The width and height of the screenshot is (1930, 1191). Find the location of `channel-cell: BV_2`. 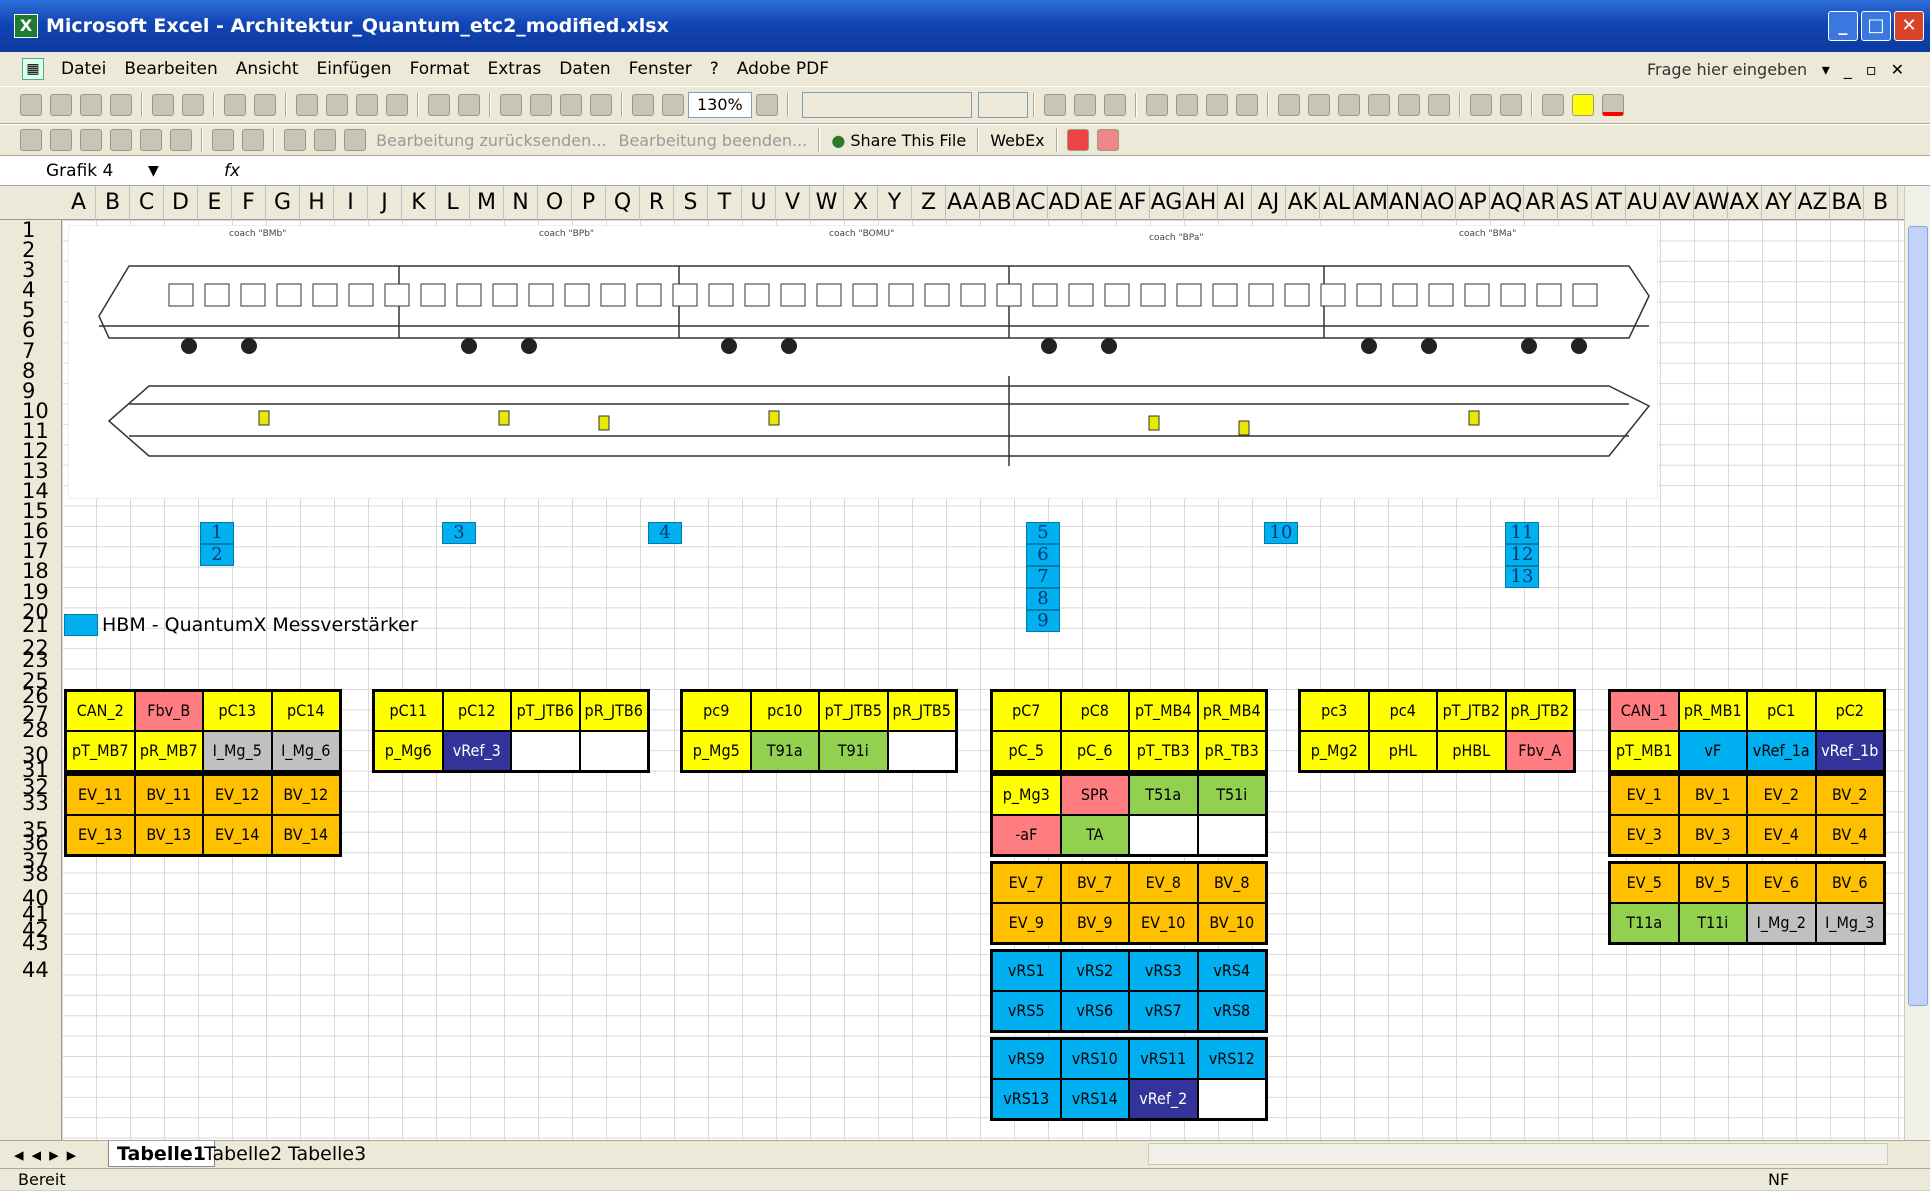

channel-cell: BV_2 is located at coordinates (1849, 795).